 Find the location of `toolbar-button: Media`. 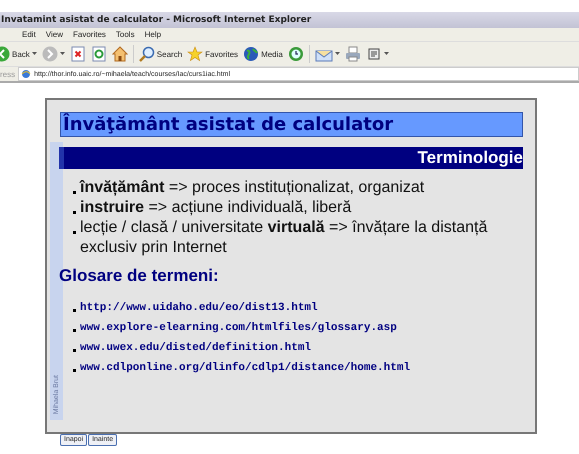

toolbar-button: Media is located at coordinates (263, 54).